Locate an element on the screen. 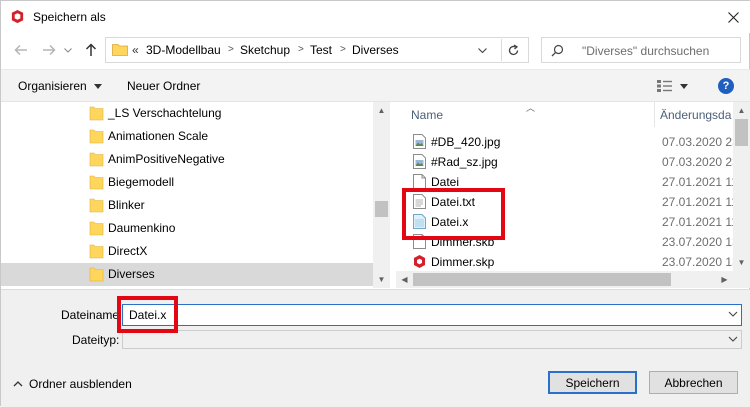 The image size is (750, 407). x-file-icon is located at coordinates (419, 221).